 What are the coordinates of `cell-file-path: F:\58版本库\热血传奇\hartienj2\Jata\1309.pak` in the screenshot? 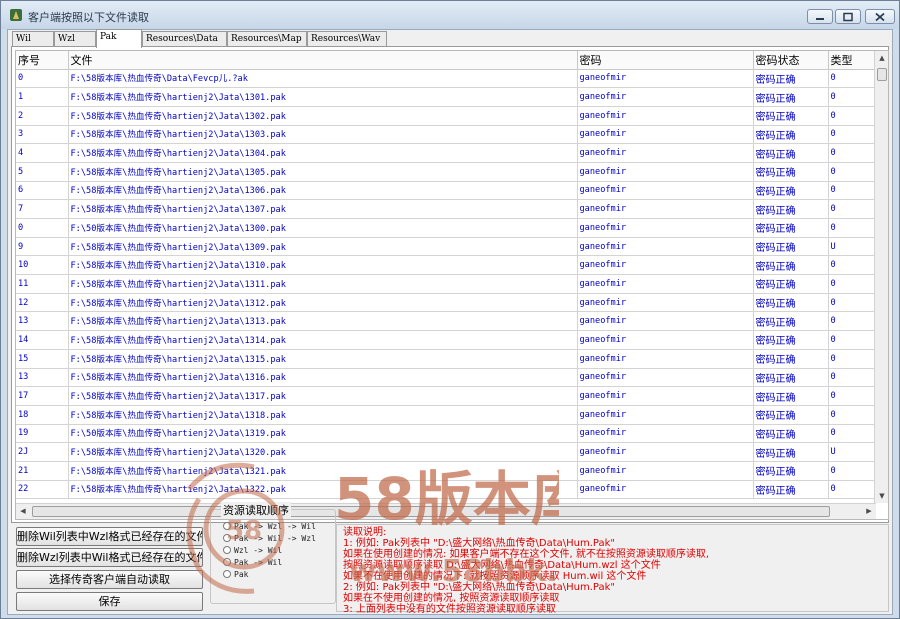 It's located at (323, 247).